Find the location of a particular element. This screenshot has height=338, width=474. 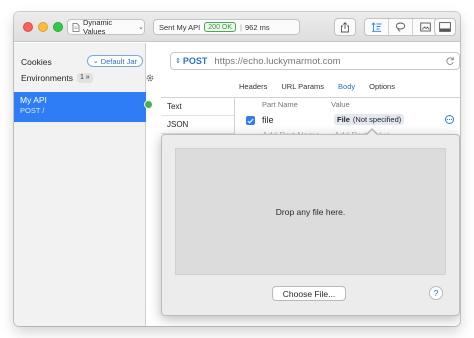

close-window-button is located at coordinates (28, 27).